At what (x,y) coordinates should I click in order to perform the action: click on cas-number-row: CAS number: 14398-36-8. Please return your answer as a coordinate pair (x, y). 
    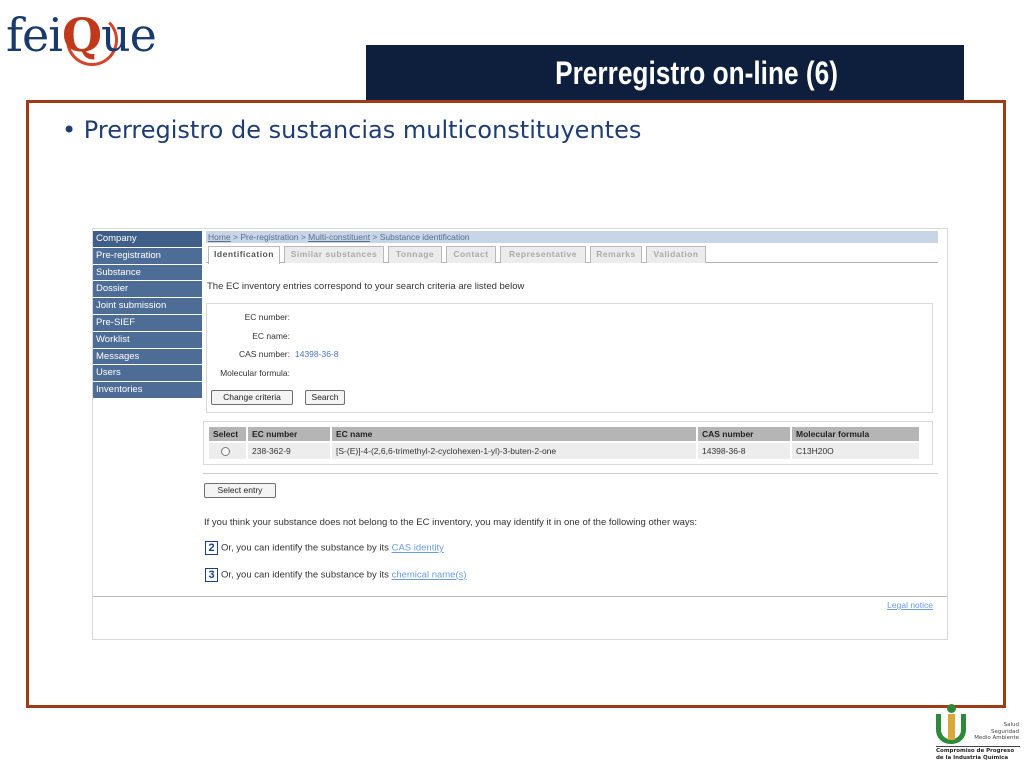
    Looking at the image, I should click on (273, 355).